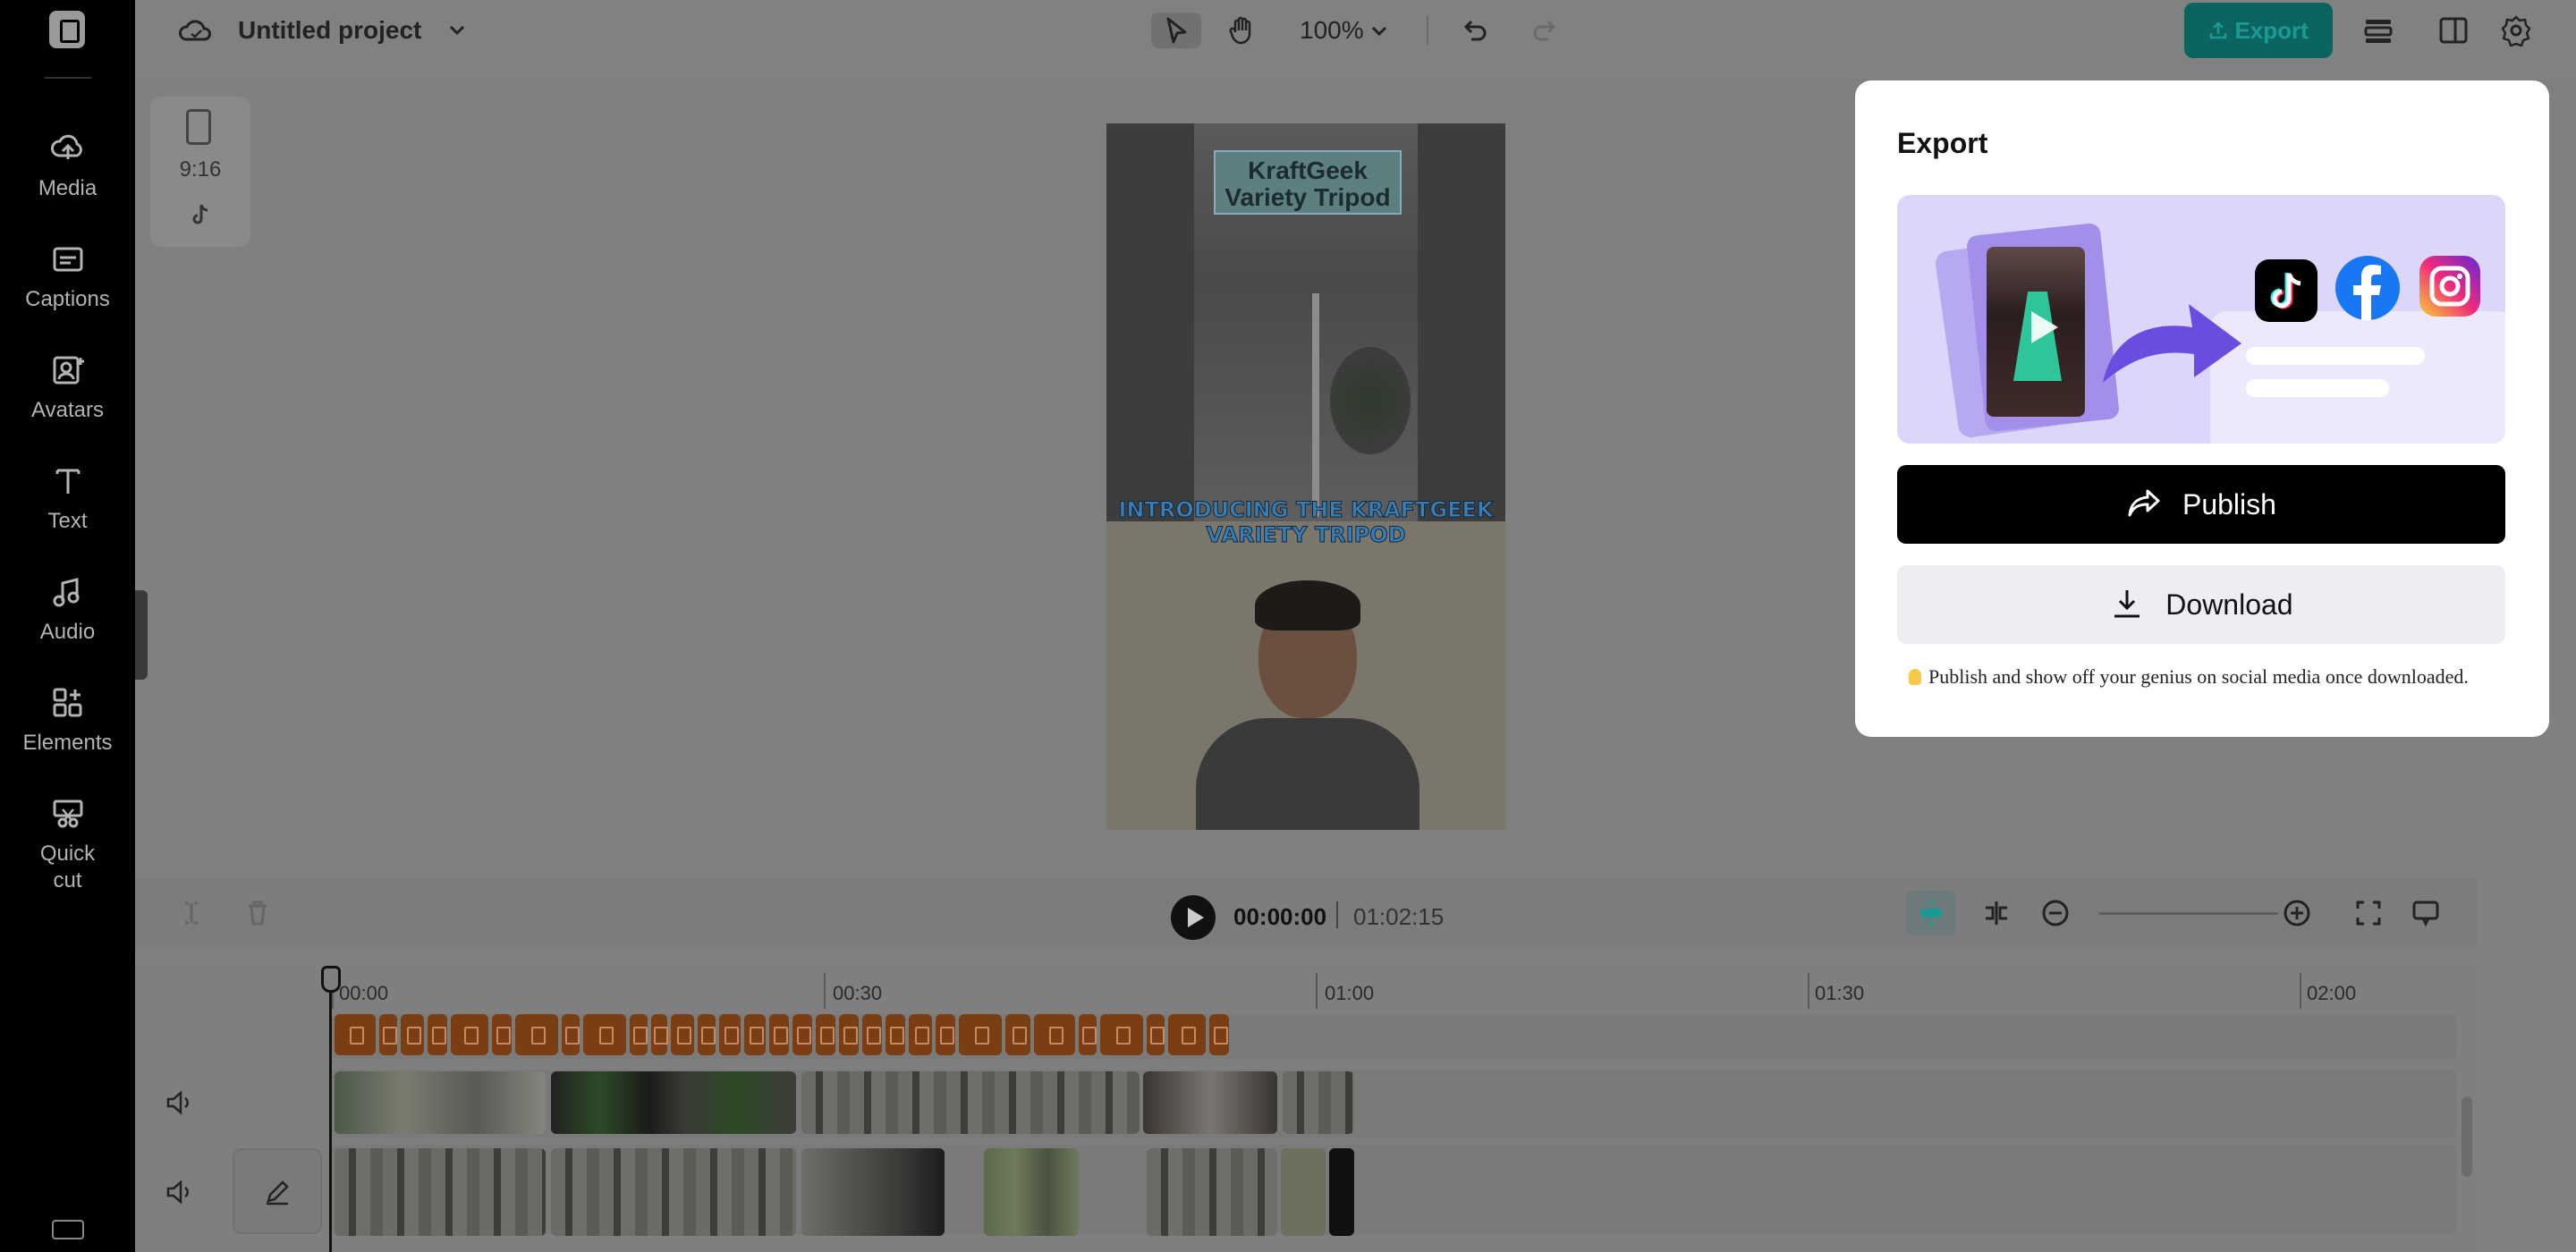 This screenshot has height=1252, width=2576. I want to click on edit-track-button, so click(277, 1191).